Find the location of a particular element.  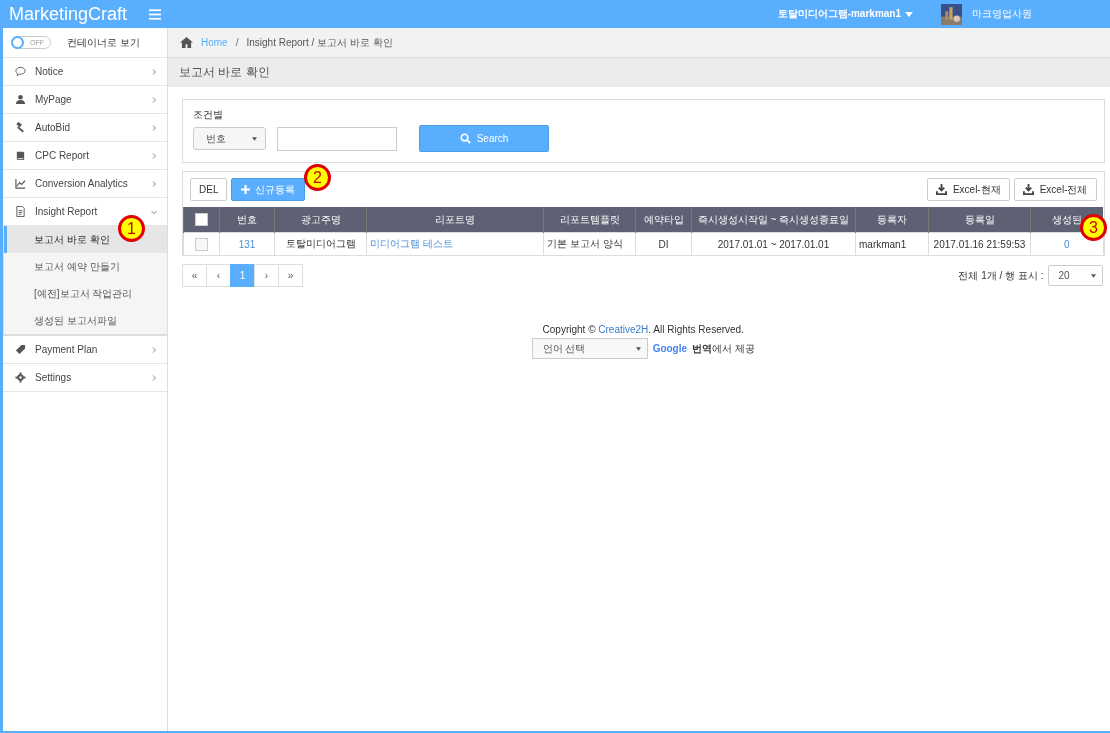

search-icon is located at coordinates (465, 138).